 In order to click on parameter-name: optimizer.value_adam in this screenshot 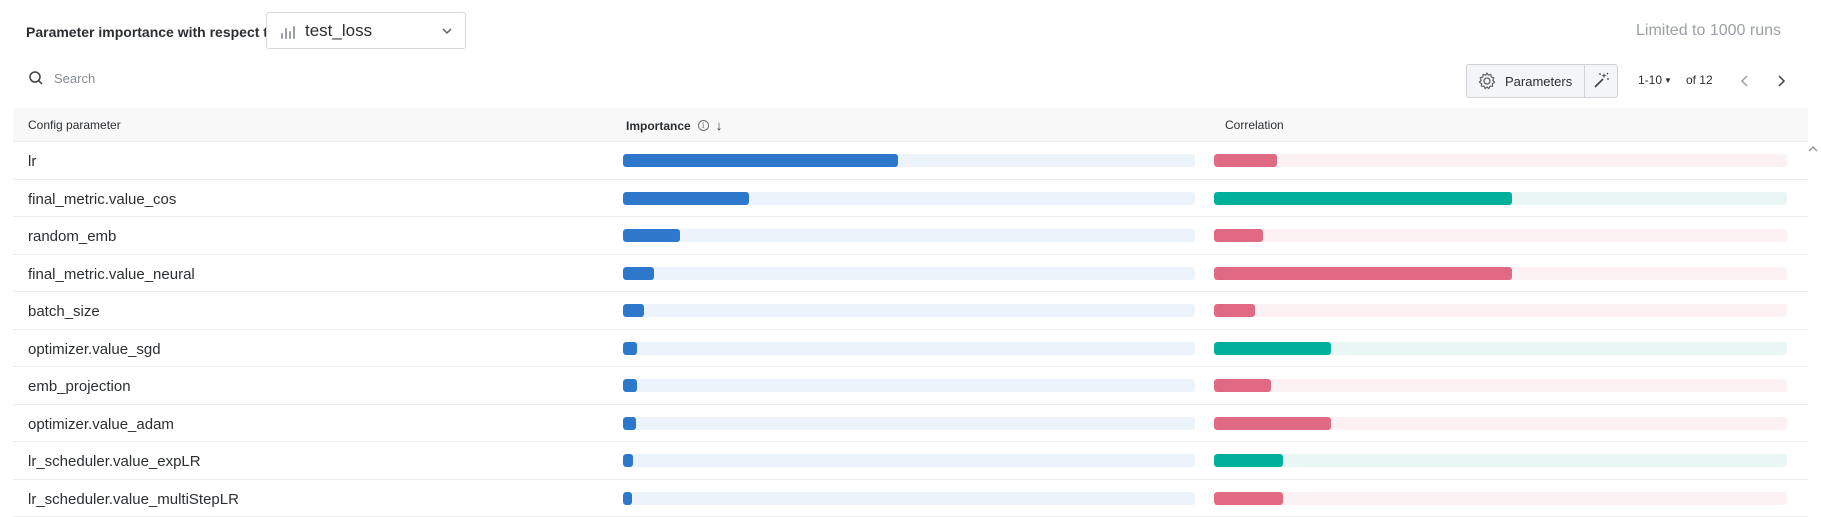, I will do `click(101, 424)`.